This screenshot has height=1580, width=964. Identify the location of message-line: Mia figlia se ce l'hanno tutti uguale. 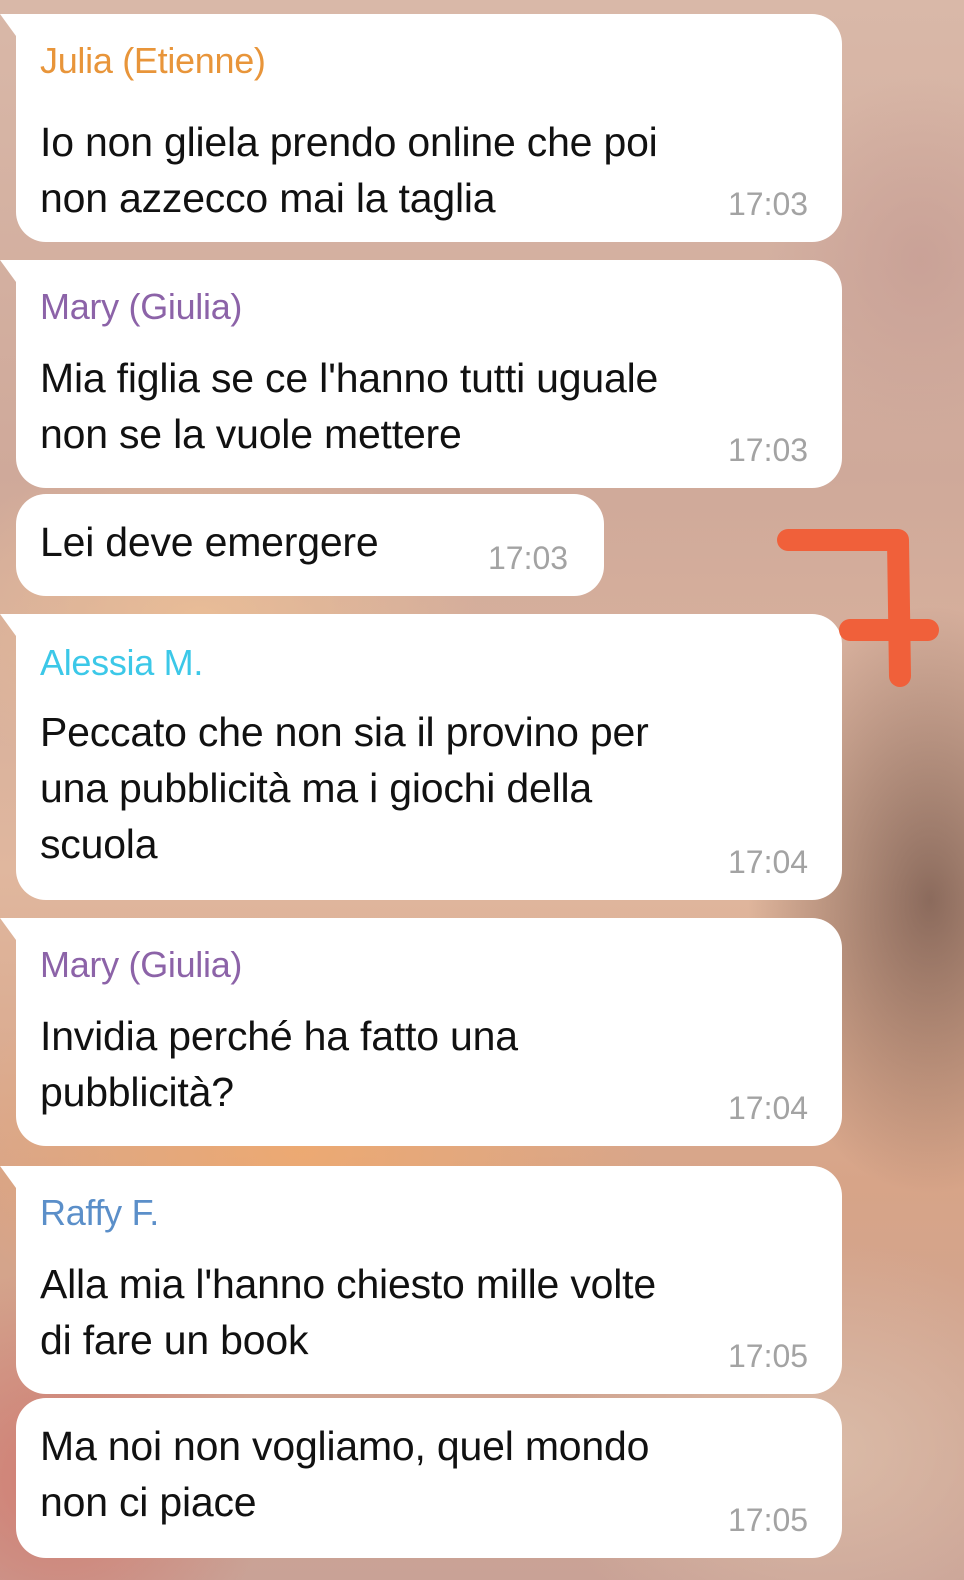
(349, 378).